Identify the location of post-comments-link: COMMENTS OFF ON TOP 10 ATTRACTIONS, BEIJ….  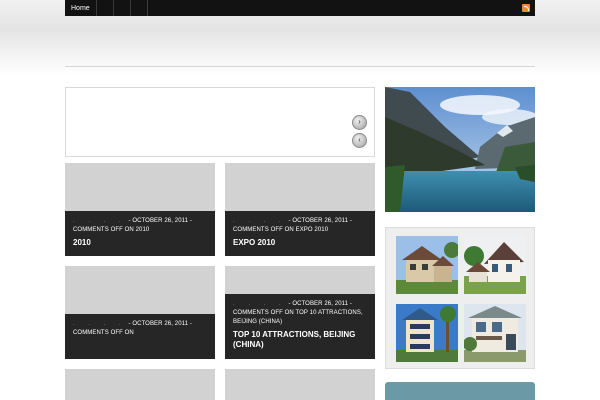
(300, 318).